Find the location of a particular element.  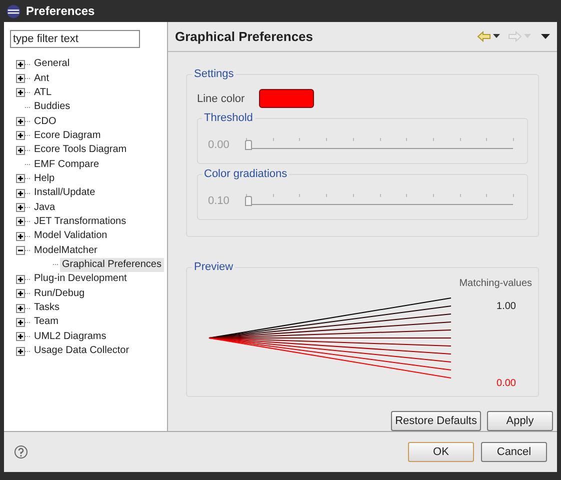

min-value-label: 0.00 is located at coordinates (506, 383).